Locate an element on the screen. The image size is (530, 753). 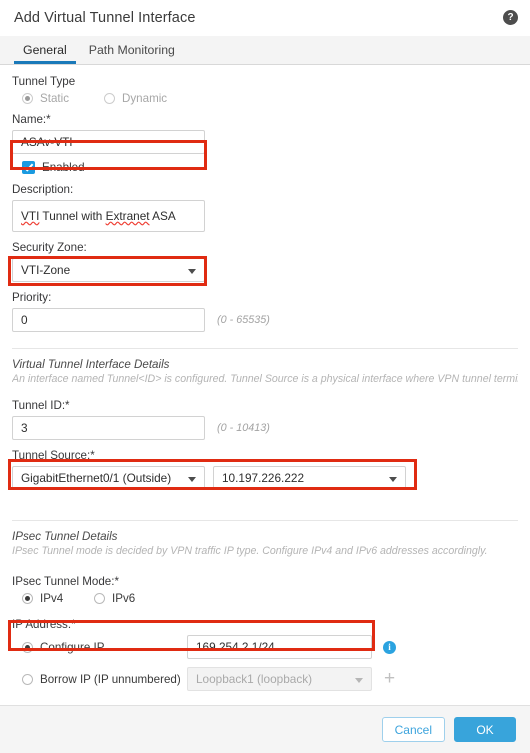
radio-configure-ip: Configure IP is located at coordinates (104, 647).